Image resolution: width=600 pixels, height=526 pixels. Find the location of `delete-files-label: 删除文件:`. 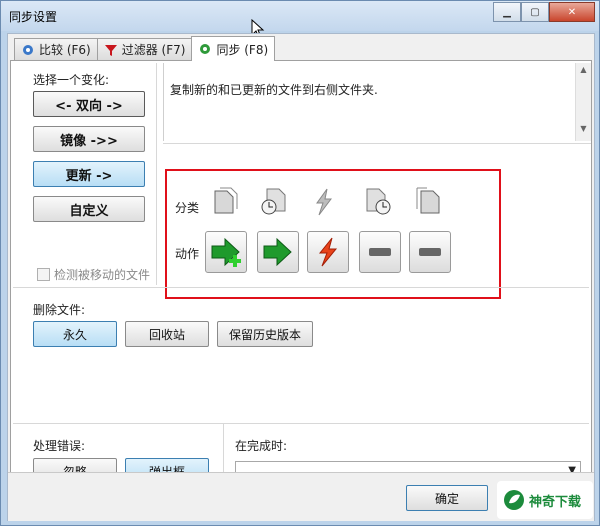

delete-files-label: 删除文件: is located at coordinates (59, 310).